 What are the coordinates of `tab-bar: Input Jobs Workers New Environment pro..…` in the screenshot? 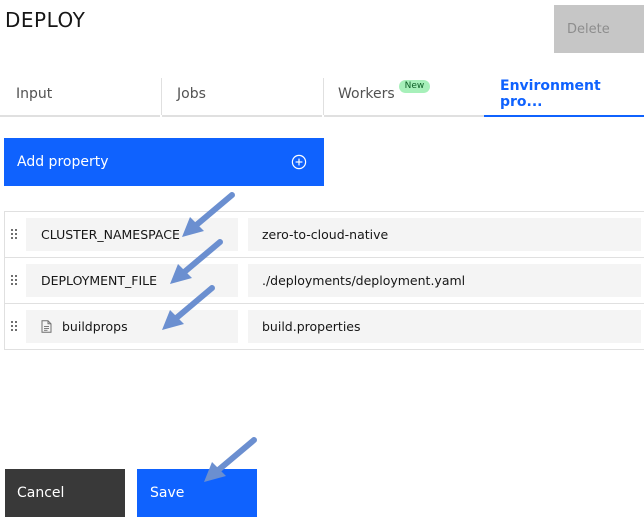 It's located at (322, 94).